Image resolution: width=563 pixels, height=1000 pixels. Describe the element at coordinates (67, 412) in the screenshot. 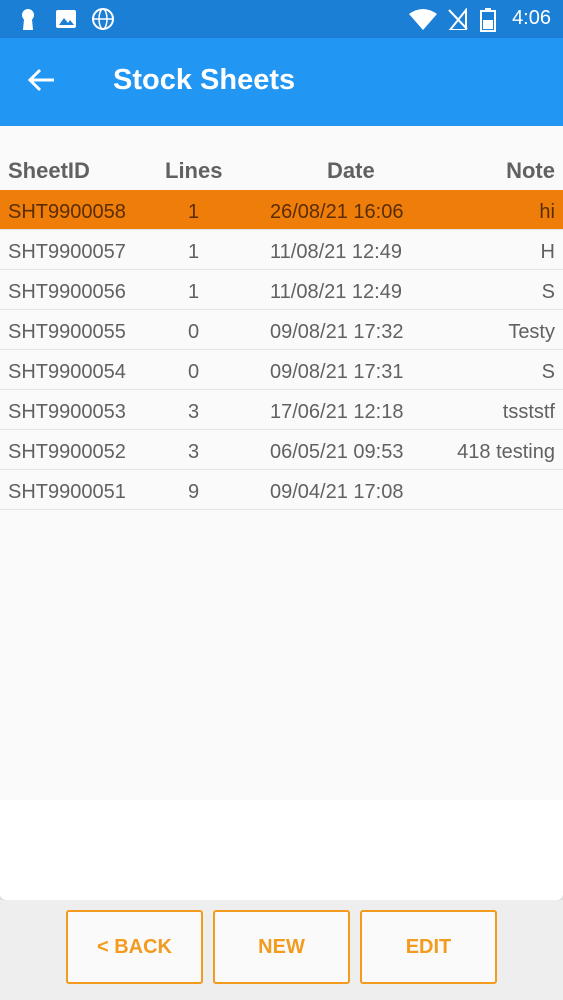

I see `cell-sheet-id: SHT9900053` at that location.